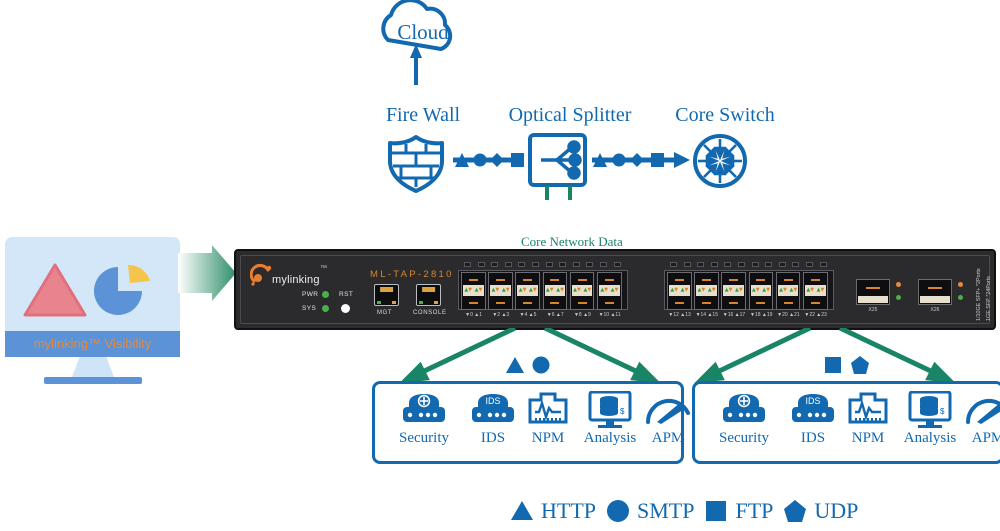  Describe the element at coordinates (650, 511) in the screenshot. I see `legend-item-smtp: SMTP` at that location.